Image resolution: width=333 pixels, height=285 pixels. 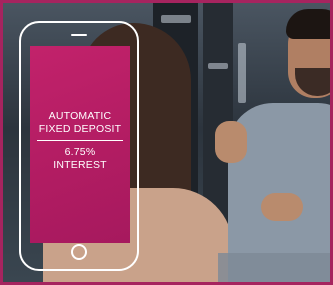 What do you see at coordinates (308, 24) in the screenshot?
I see `man-hair` at bounding box center [308, 24].